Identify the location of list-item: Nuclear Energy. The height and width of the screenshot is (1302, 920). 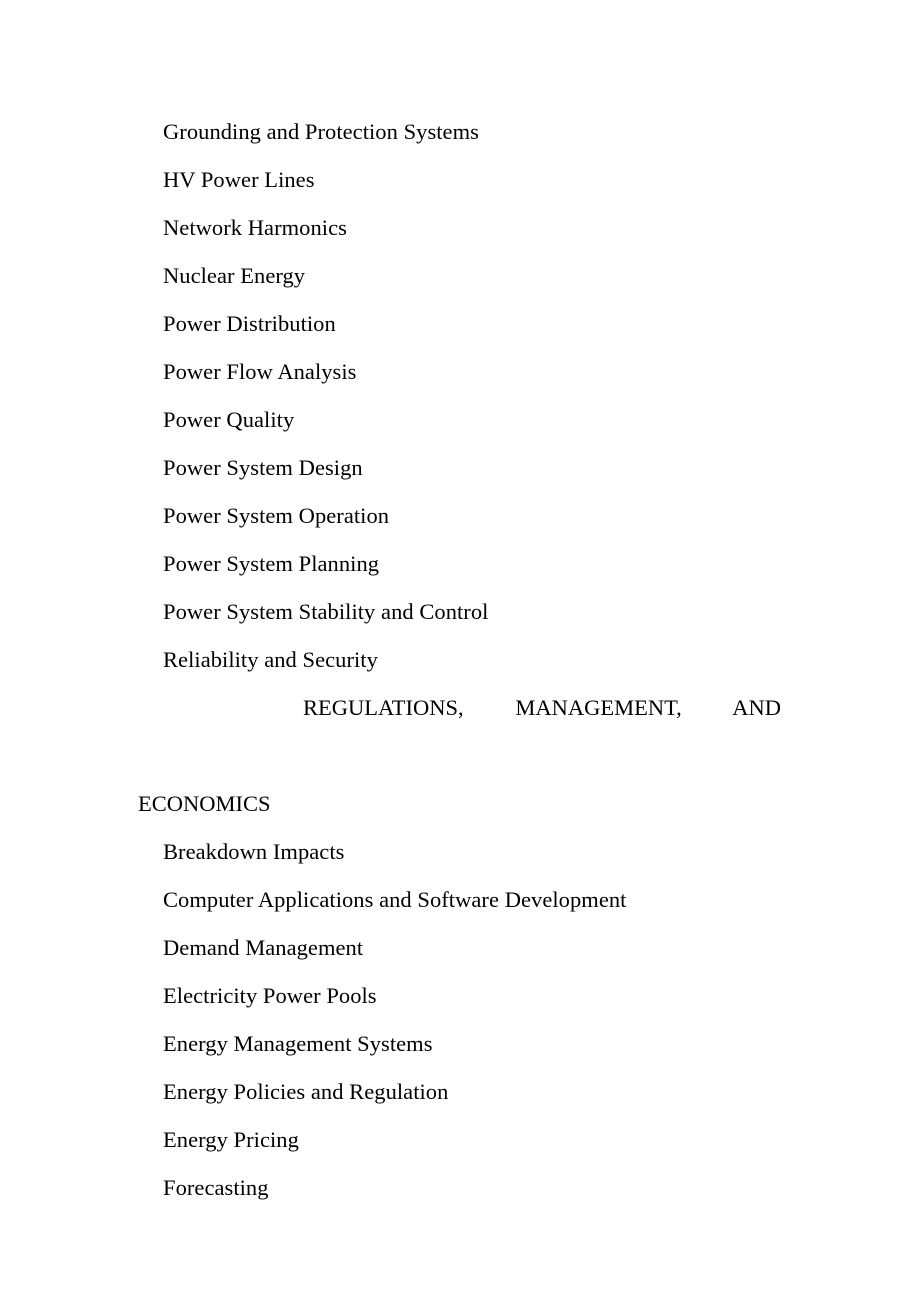
(234, 275).